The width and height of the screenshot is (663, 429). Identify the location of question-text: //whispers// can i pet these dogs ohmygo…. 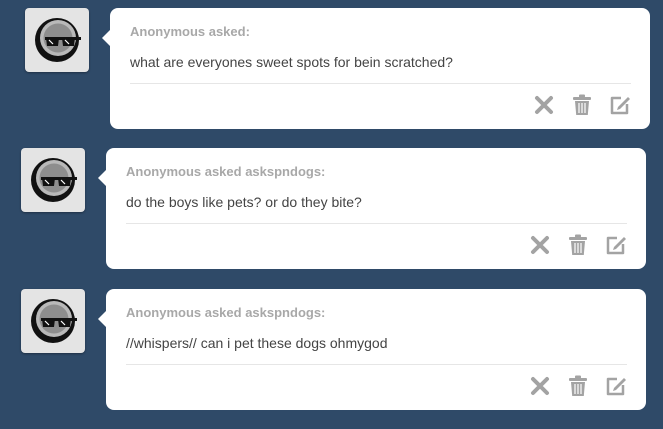
(257, 343).